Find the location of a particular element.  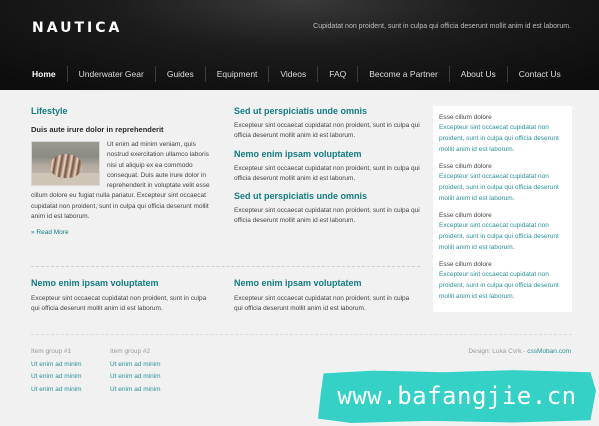

shell-shape is located at coordinates (66, 166).